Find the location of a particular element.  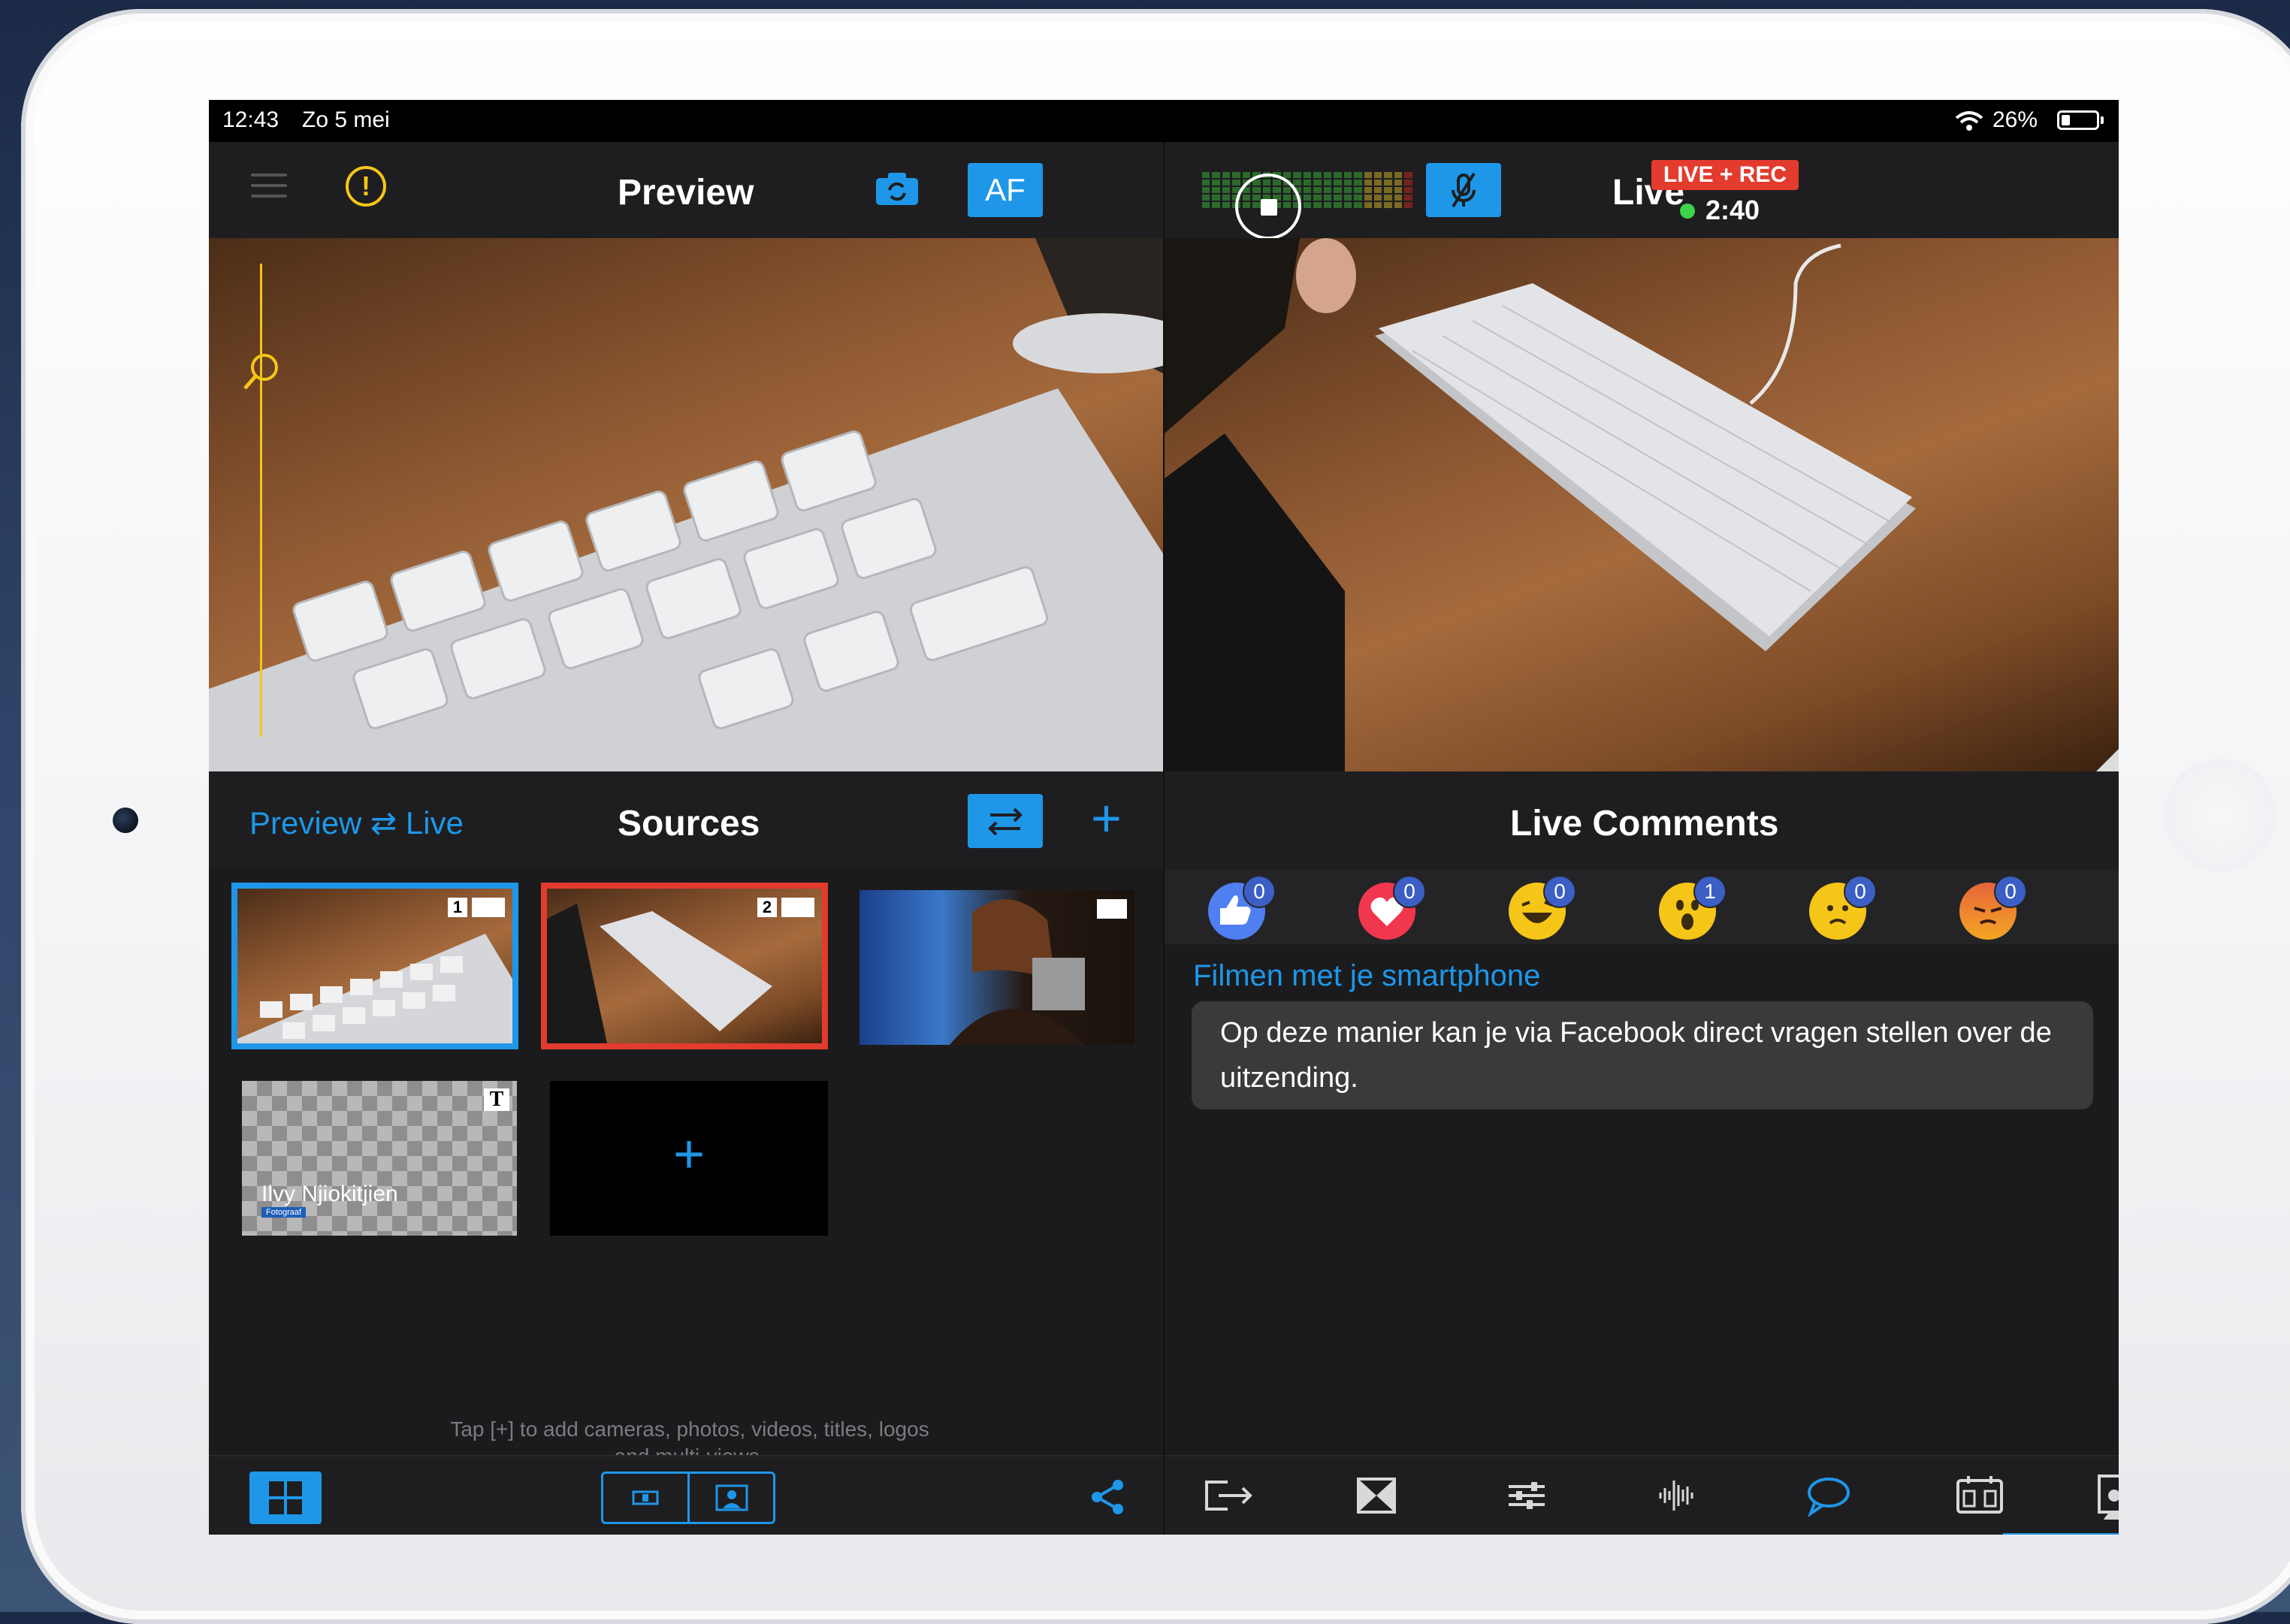

comments-icon is located at coordinates (1829, 1495).